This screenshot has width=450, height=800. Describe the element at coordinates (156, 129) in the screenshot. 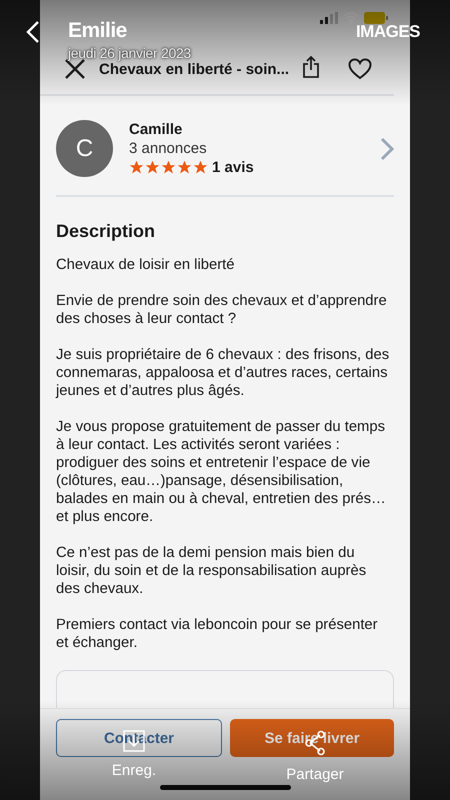

I see `seller-name: Camille` at that location.